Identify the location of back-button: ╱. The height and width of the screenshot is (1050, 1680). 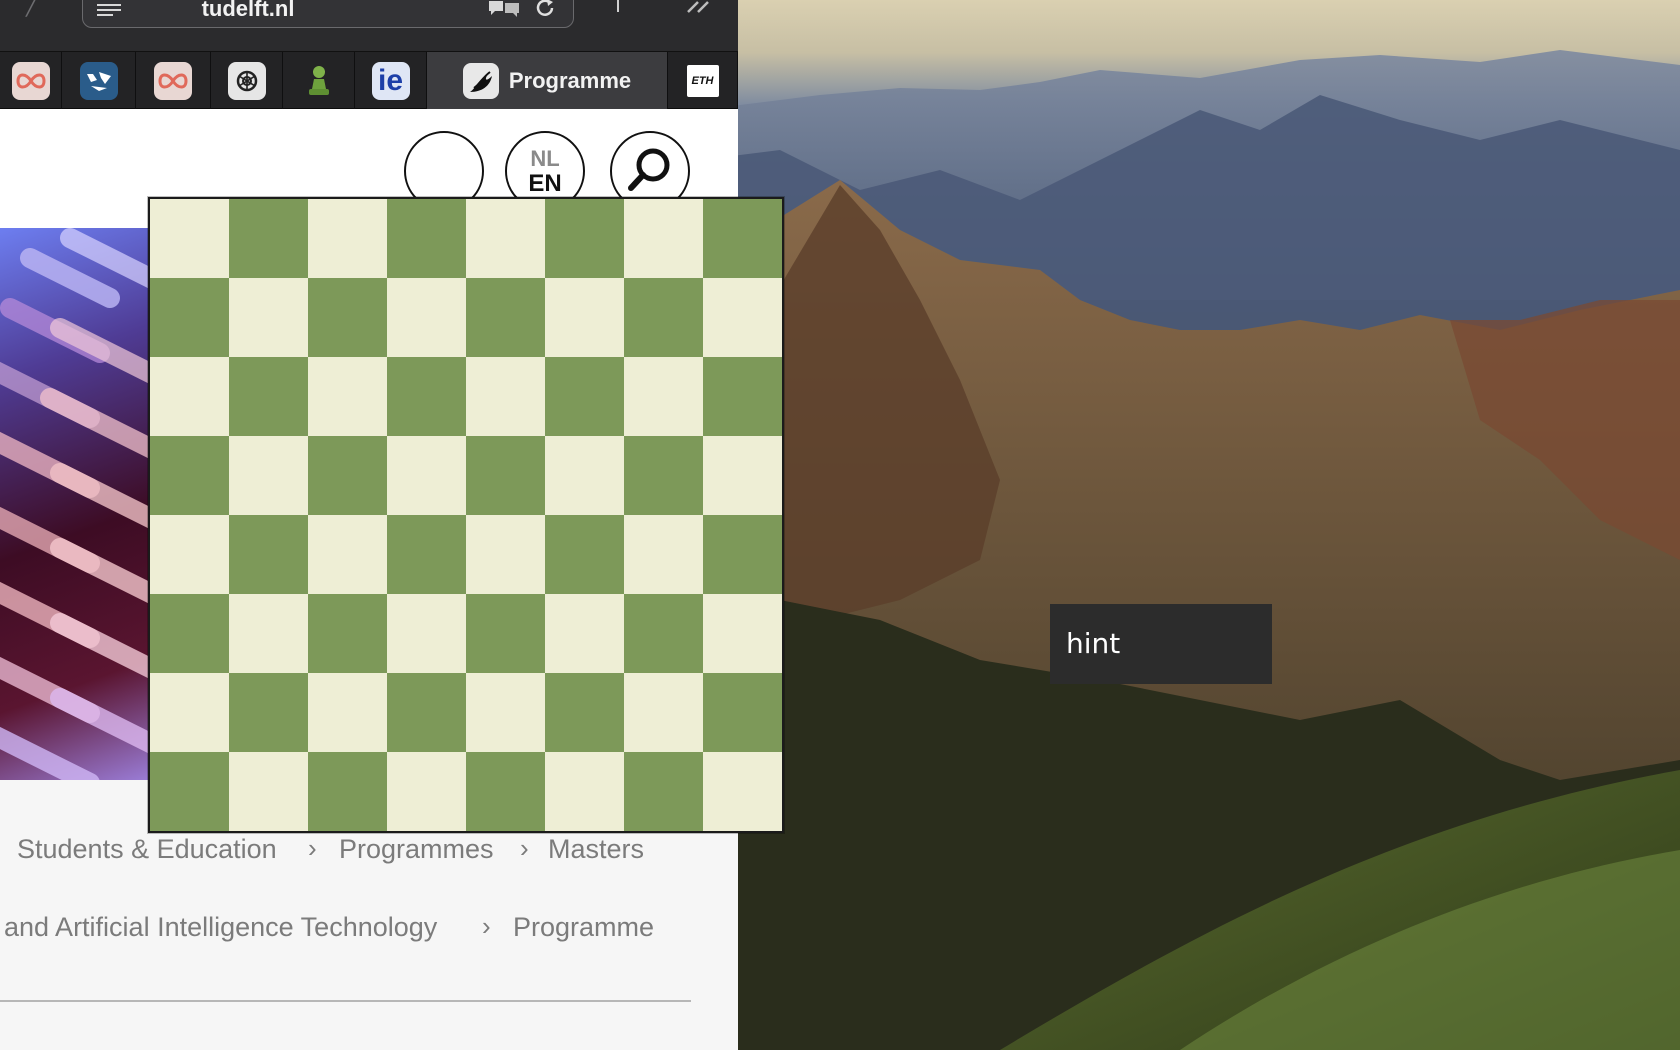
(36, 8).